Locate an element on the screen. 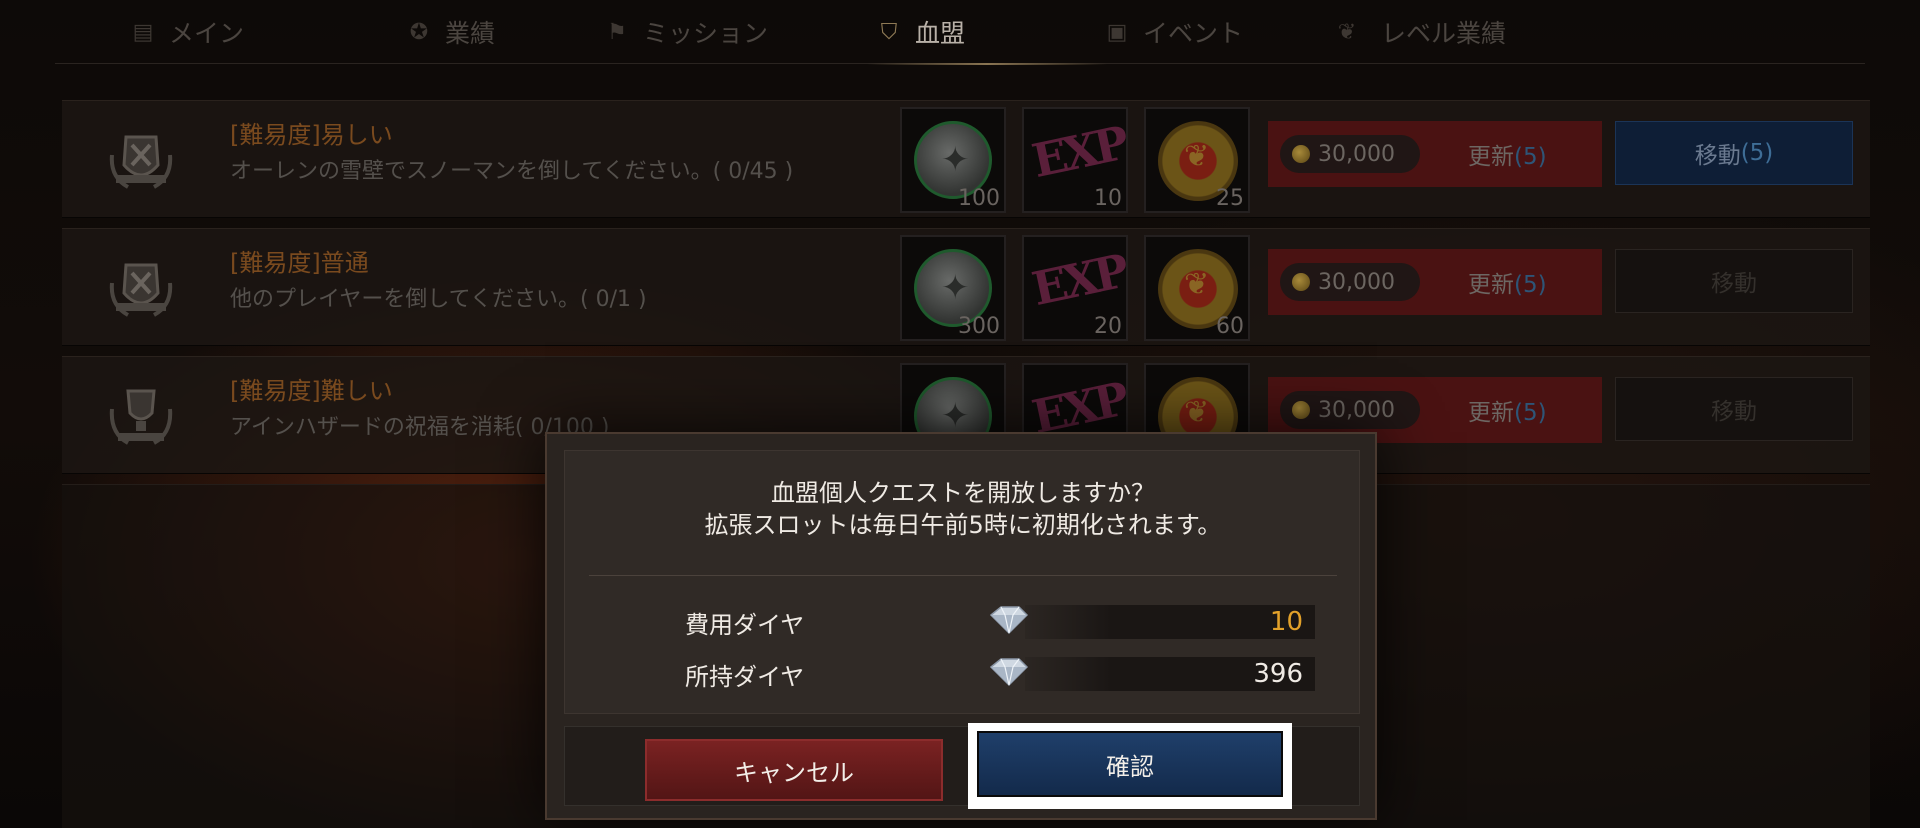 Image resolution: width=1920 pixels, height=828 pixels. tab-clan: ⛉ 血盟 is located at coordinates (919, 32).